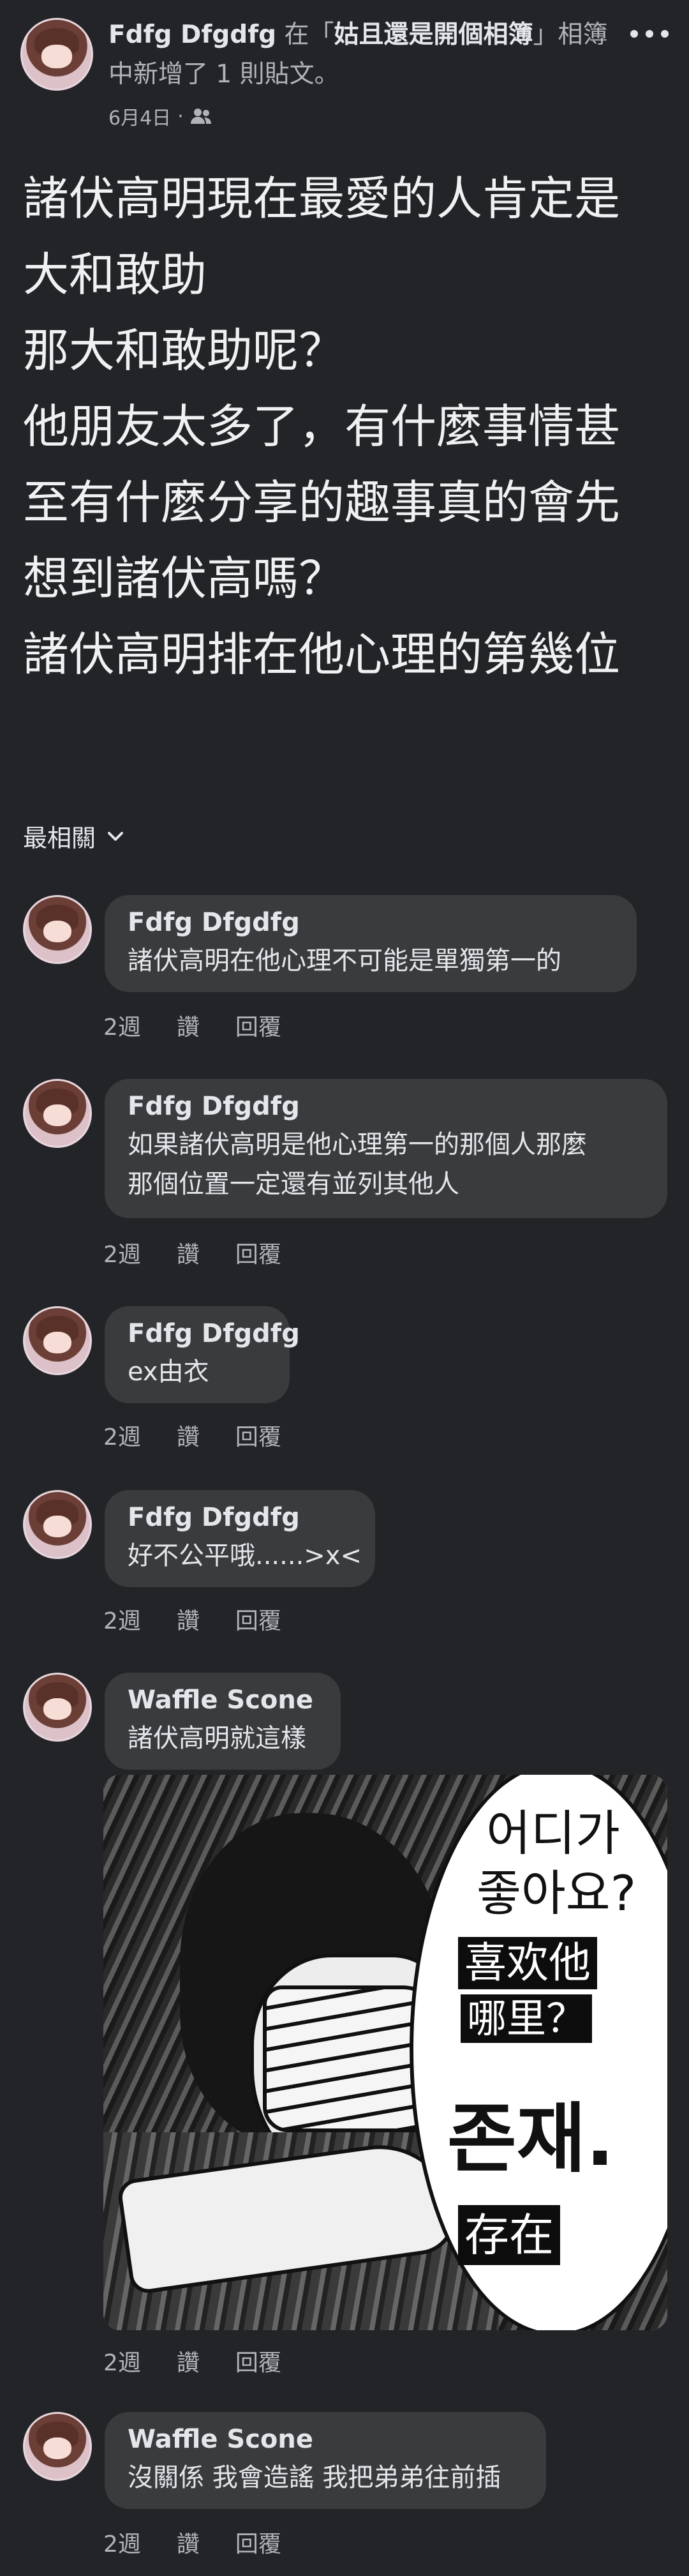 The height and width of the screenshot is (2576, 689). I want to click on author-name: Fdfg Dfgdfg, so click(192, 34).